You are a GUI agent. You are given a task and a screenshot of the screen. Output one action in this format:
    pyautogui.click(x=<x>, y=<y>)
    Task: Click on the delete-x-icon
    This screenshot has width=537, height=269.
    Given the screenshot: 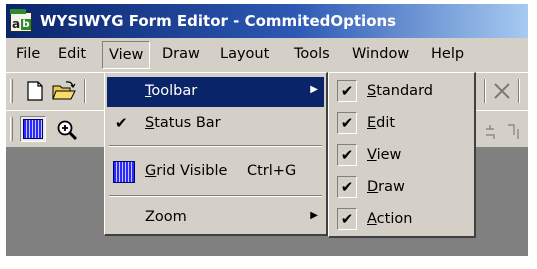 What is the action you would take?
    pyautogui.click(x=502, y=91)
    